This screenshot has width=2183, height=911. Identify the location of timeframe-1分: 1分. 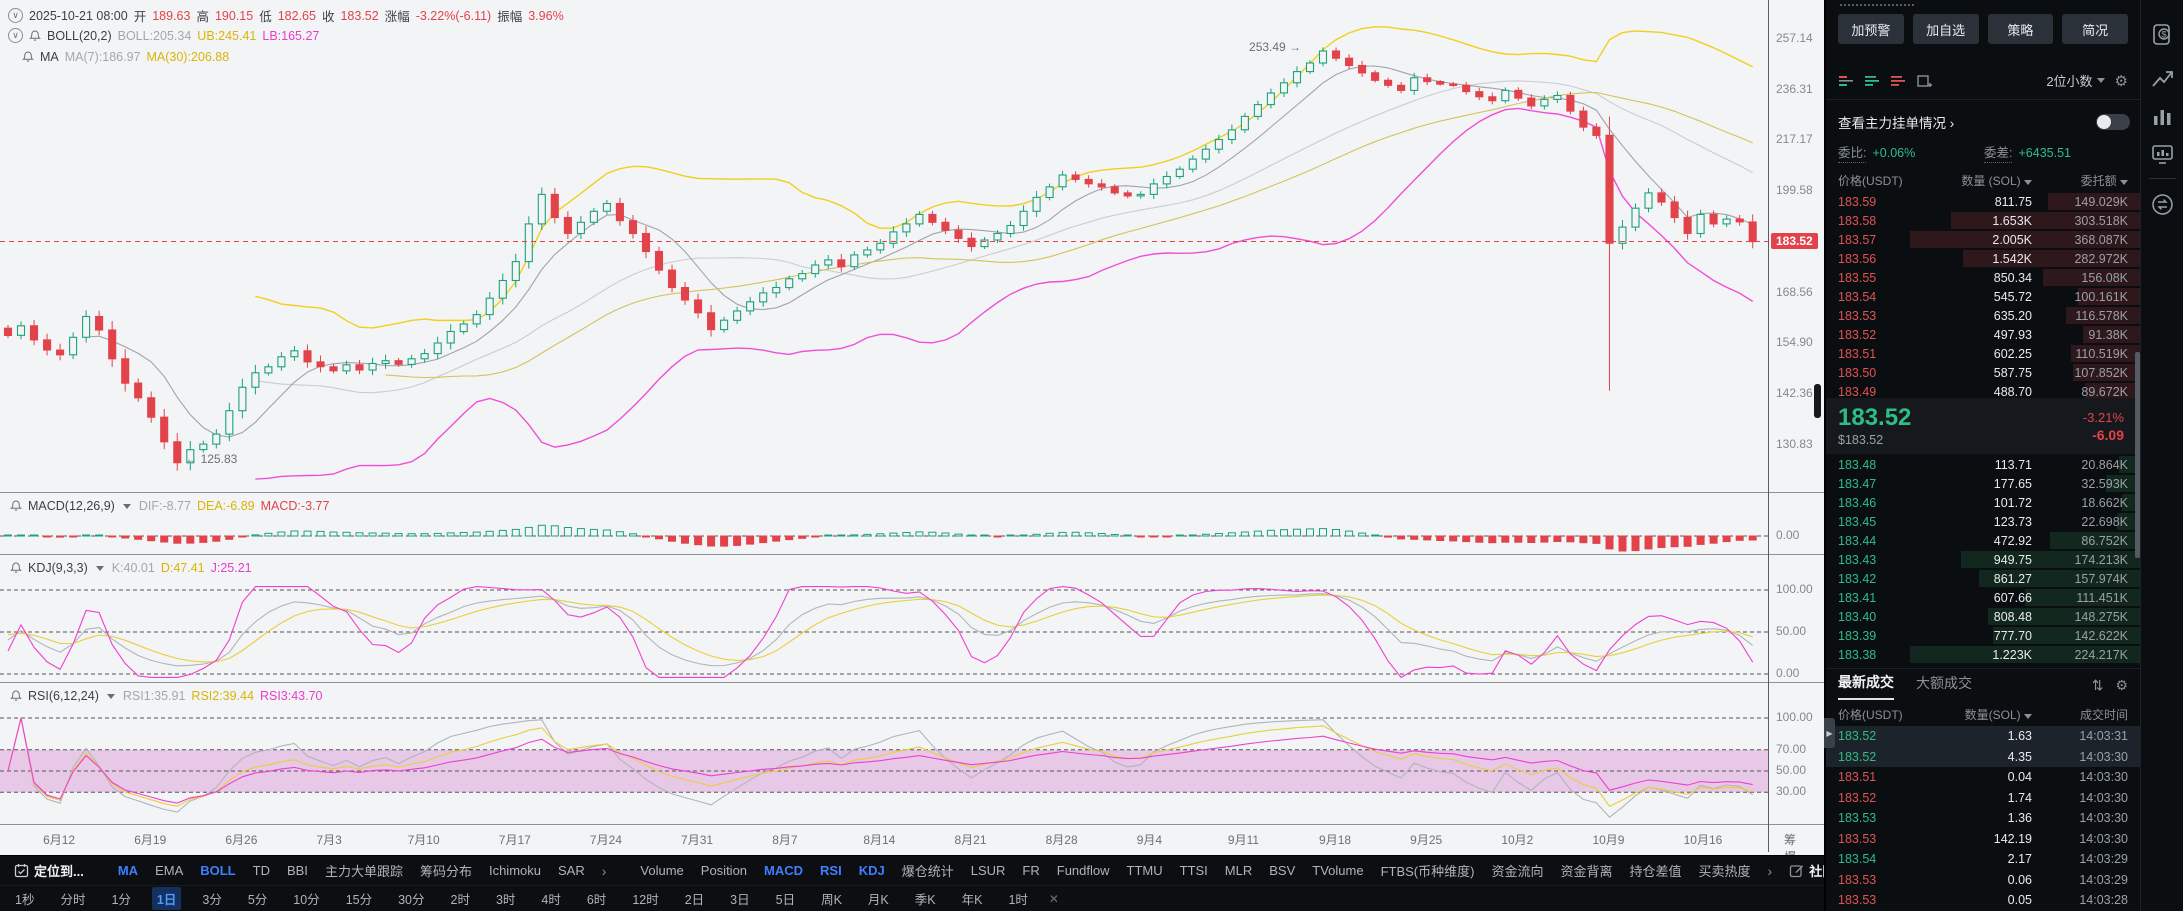
(120, 898).